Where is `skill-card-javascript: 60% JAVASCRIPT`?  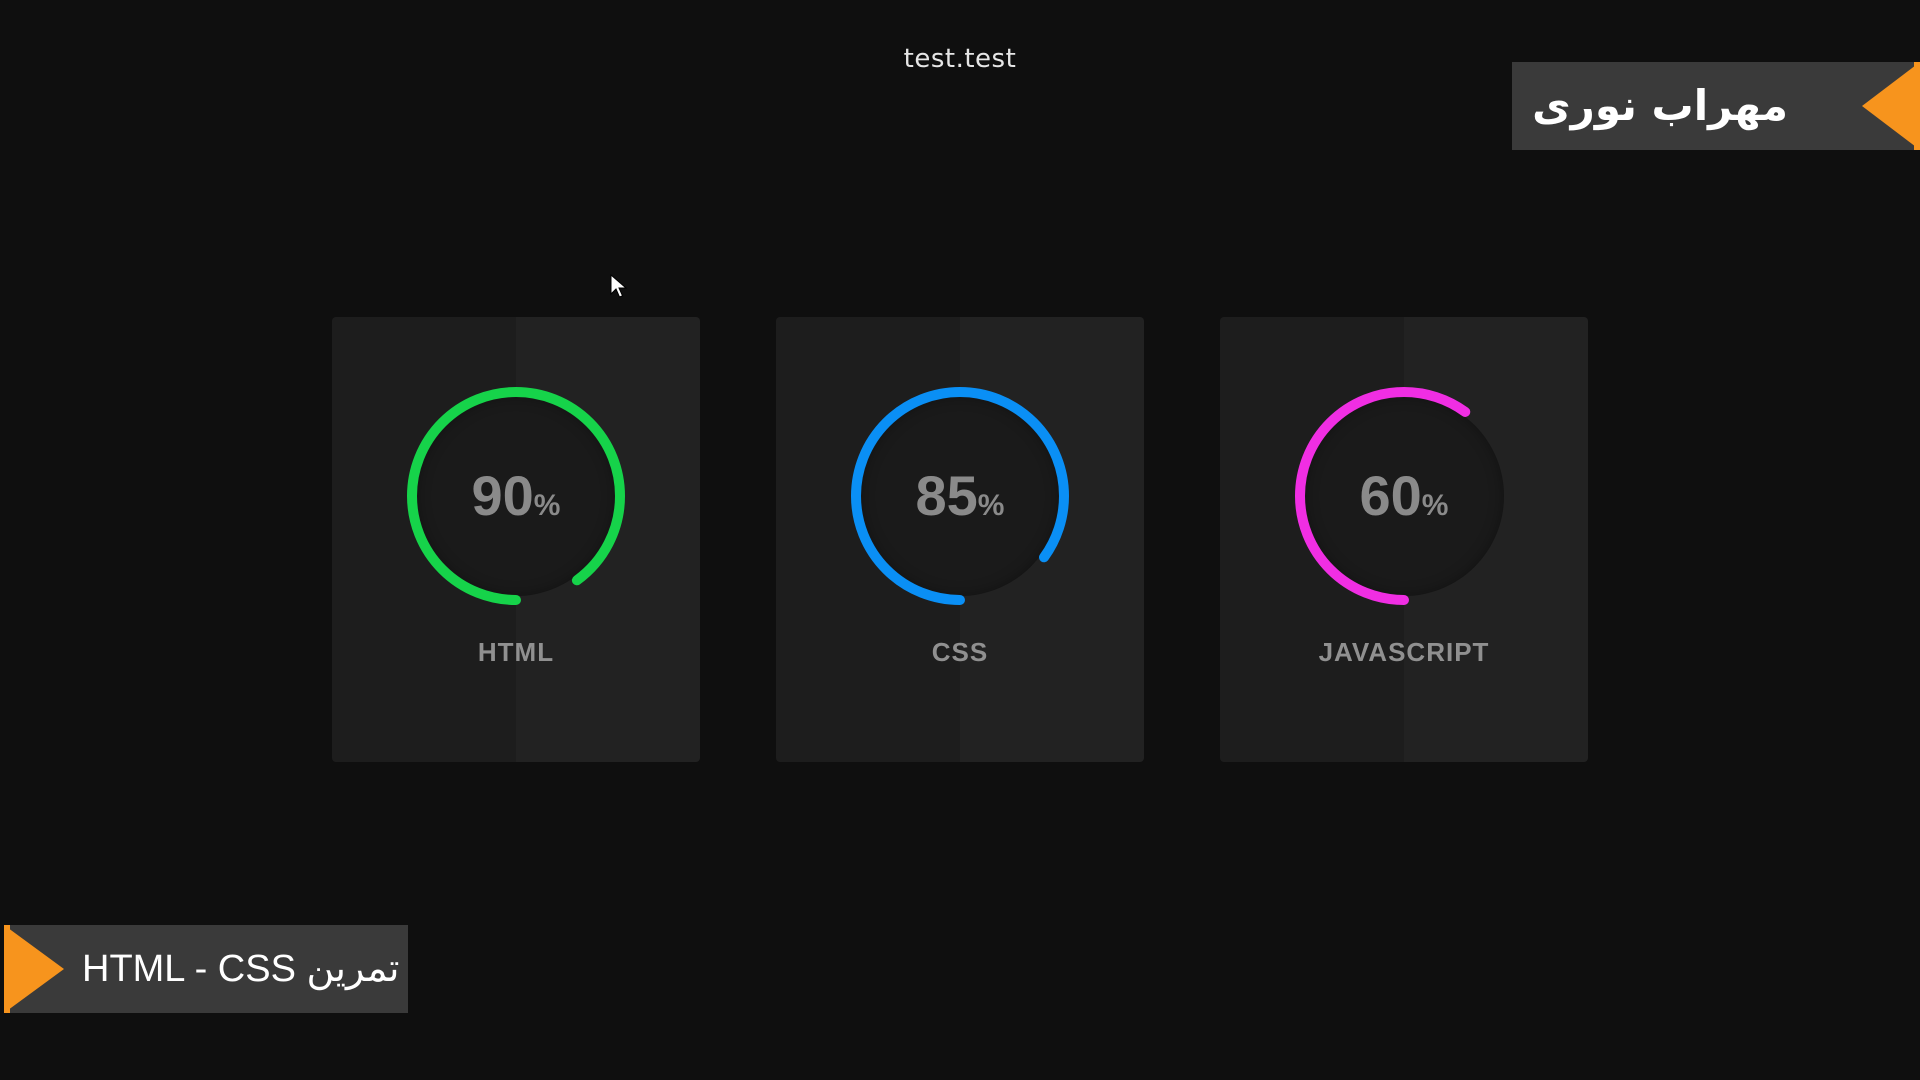 skill-card-javascript: 60% JAVASCRIPT is located at coordinates (1404, 539).